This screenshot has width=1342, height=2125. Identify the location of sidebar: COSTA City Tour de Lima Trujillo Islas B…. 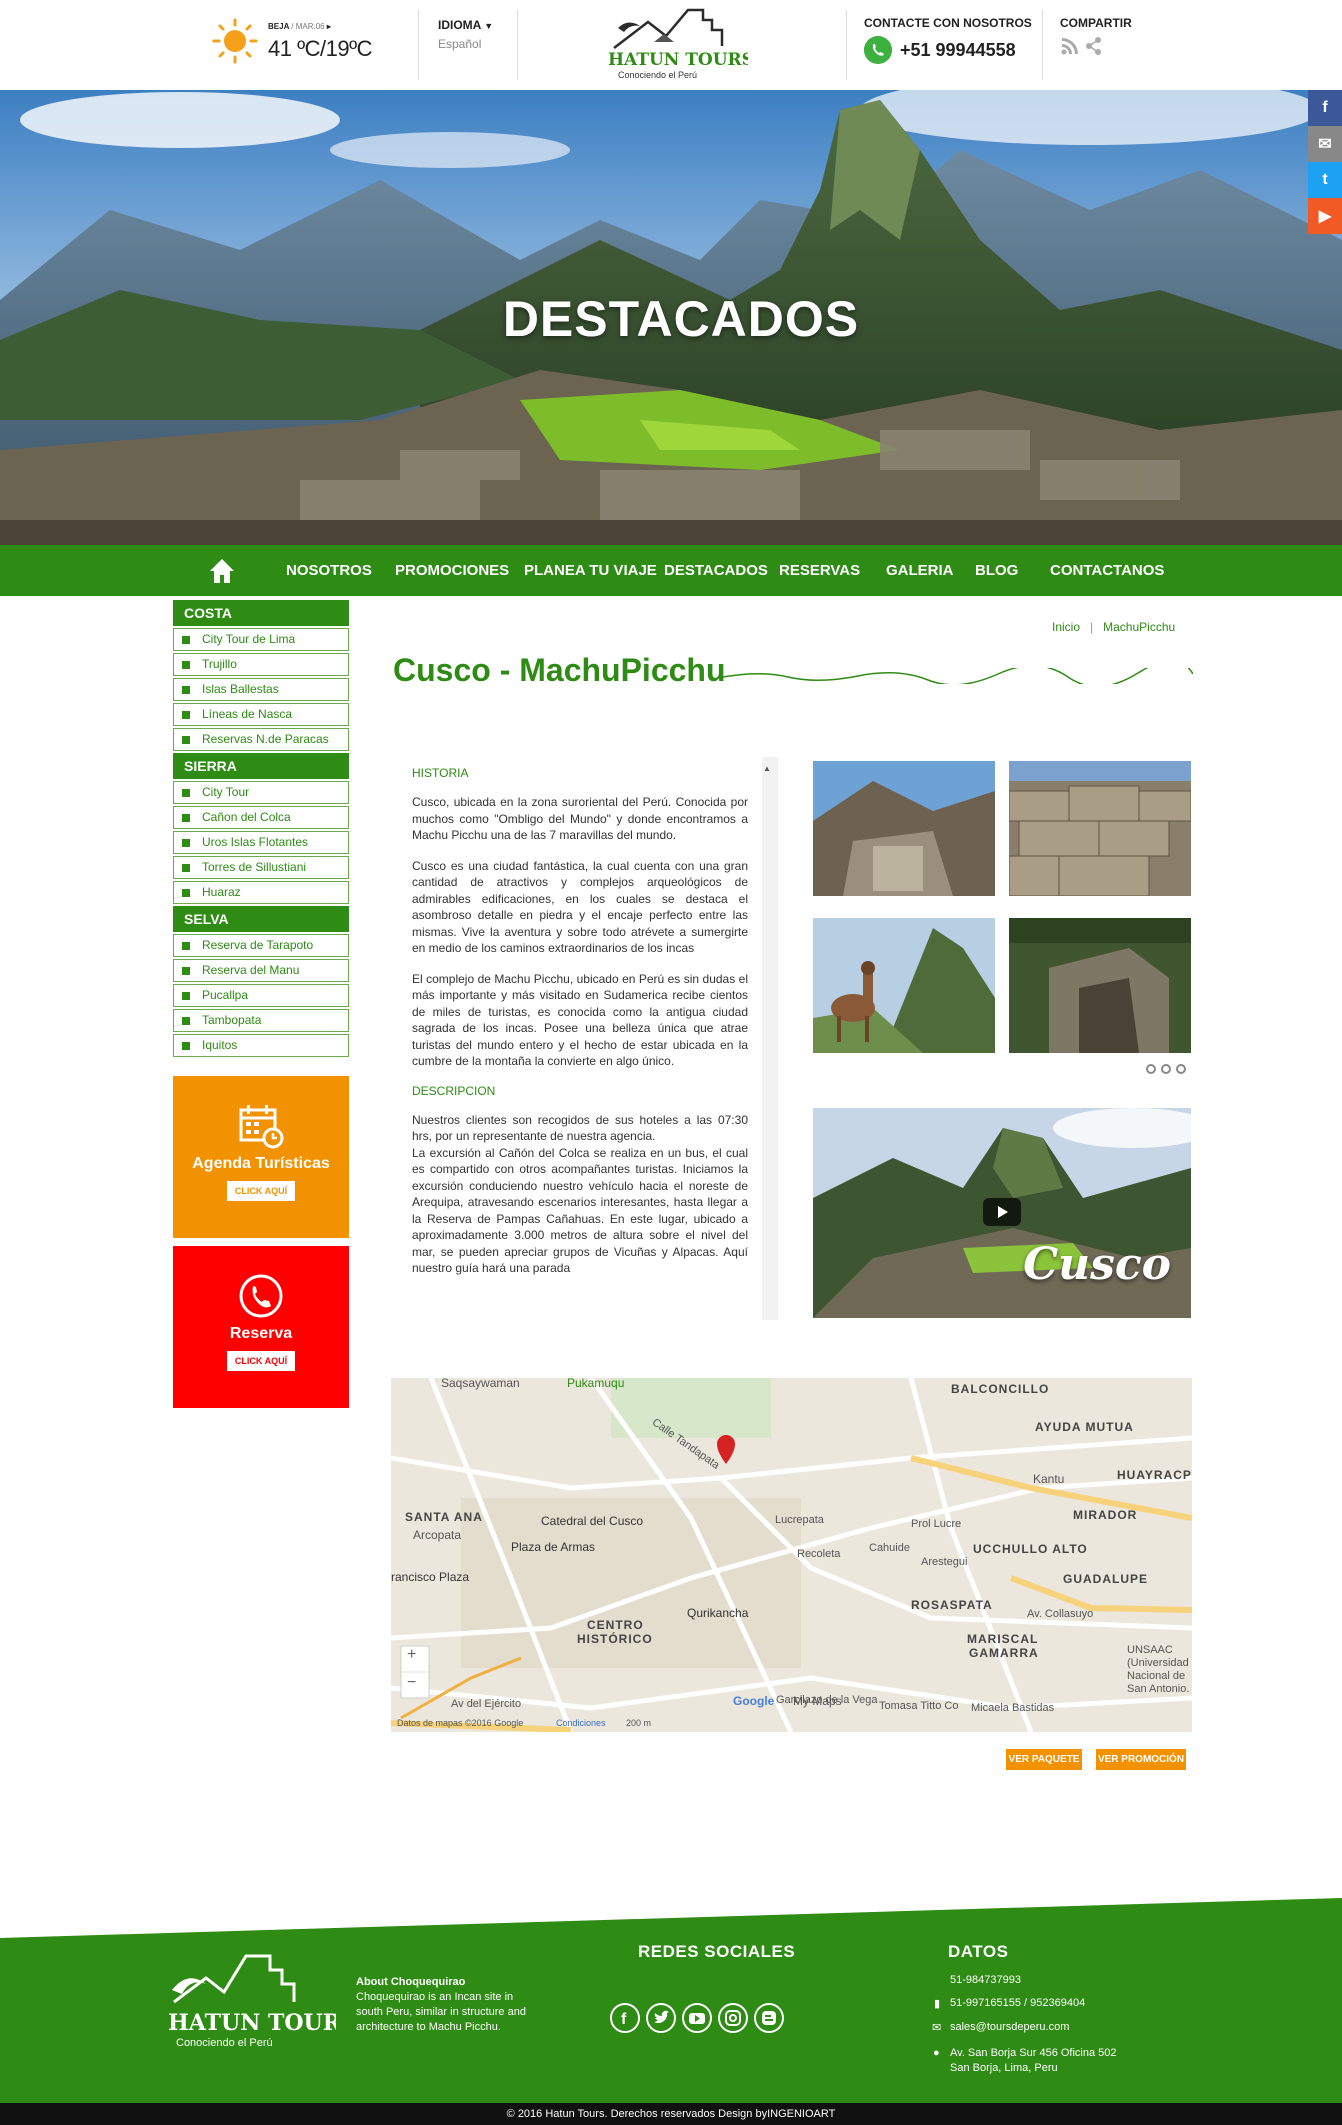
(261, 828).